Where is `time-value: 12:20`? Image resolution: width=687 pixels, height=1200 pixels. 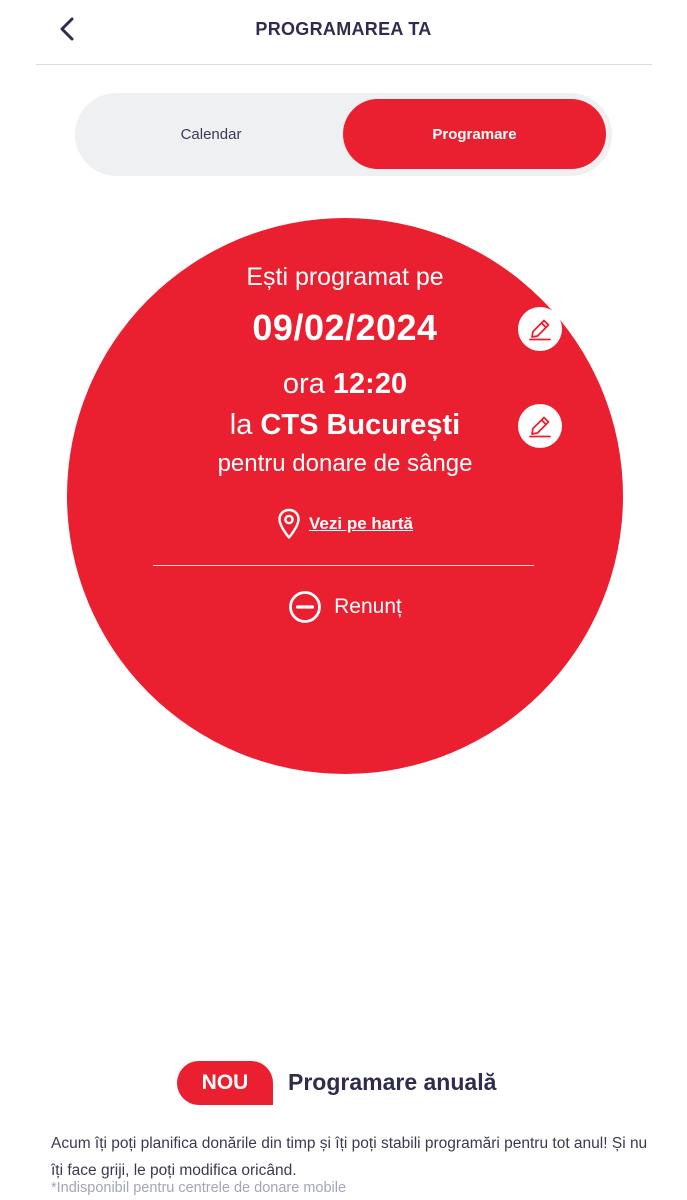
time-value: 12:20 is located at coordinates (370, 384).